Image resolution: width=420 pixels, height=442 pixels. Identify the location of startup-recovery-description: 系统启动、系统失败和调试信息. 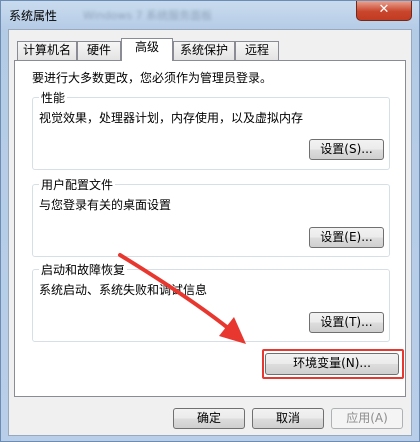
(123, 290).